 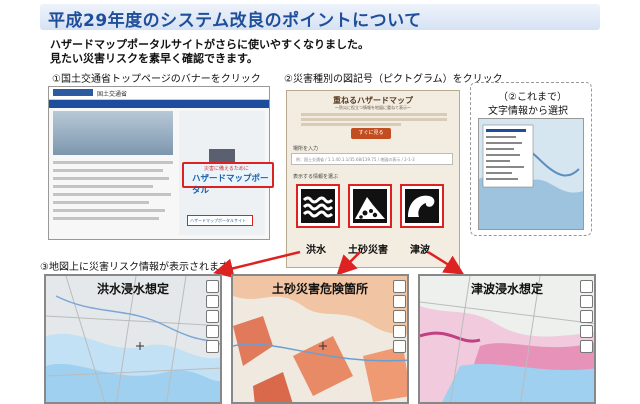 What do you see at coordinates (399, 317) in the screenshot?
I see `landslide-map-toolbar` at bounding box center [399, 317].